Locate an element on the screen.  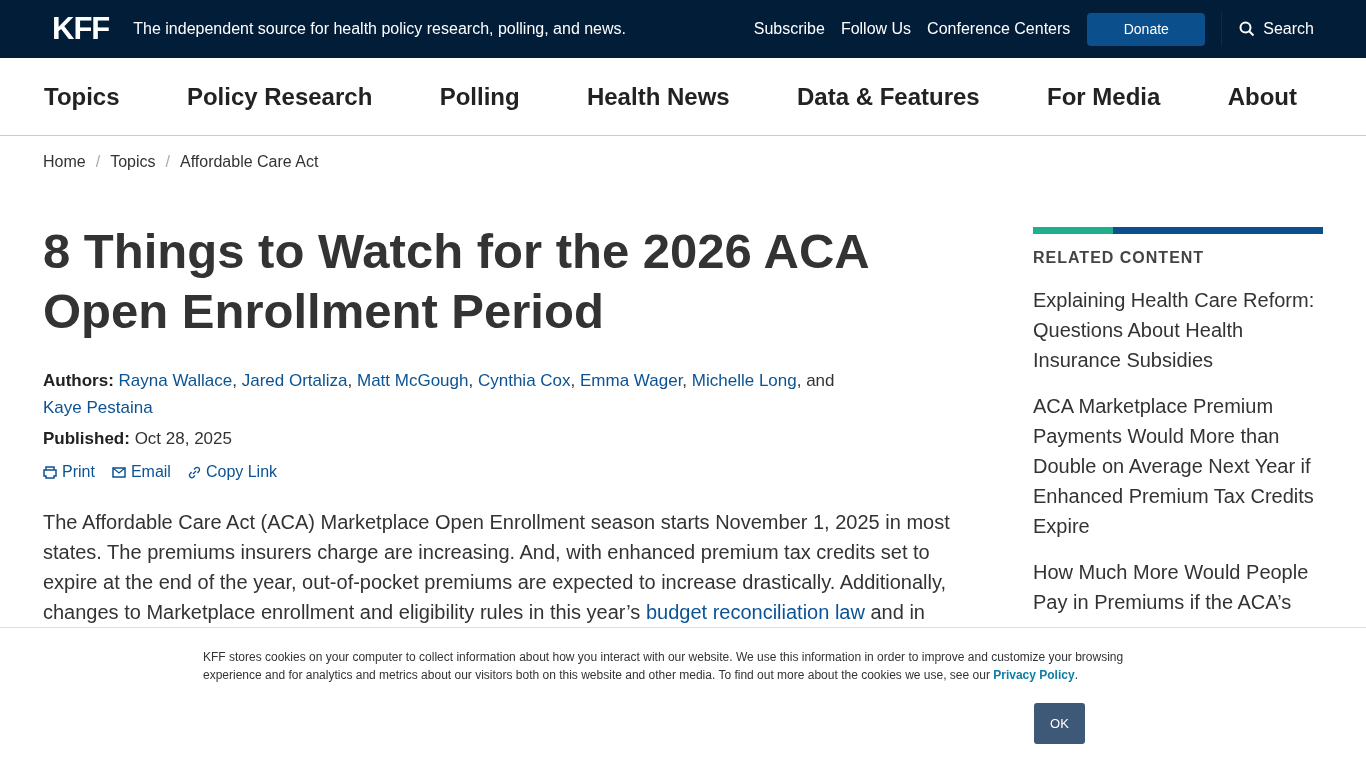
nav-item: Polling is located at coordinates (479, 96).